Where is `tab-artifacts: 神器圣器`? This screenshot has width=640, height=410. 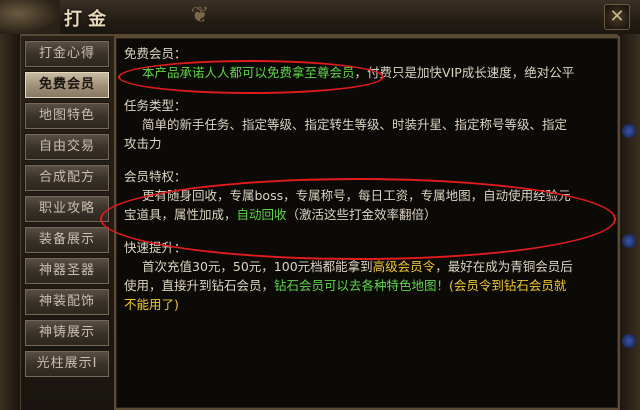 tab-artifacts: 神器圣器 is located at coordinates (67, 271).